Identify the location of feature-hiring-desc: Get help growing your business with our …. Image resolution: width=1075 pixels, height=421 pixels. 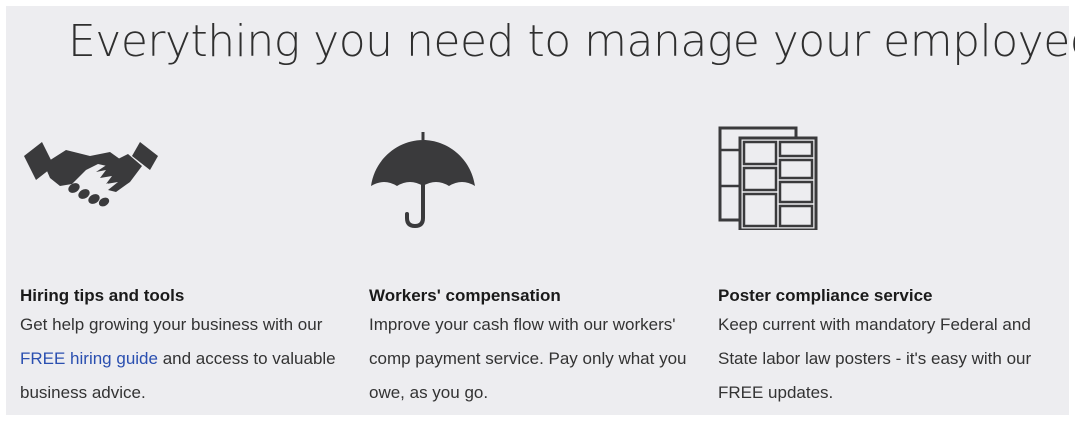
(185, 359).